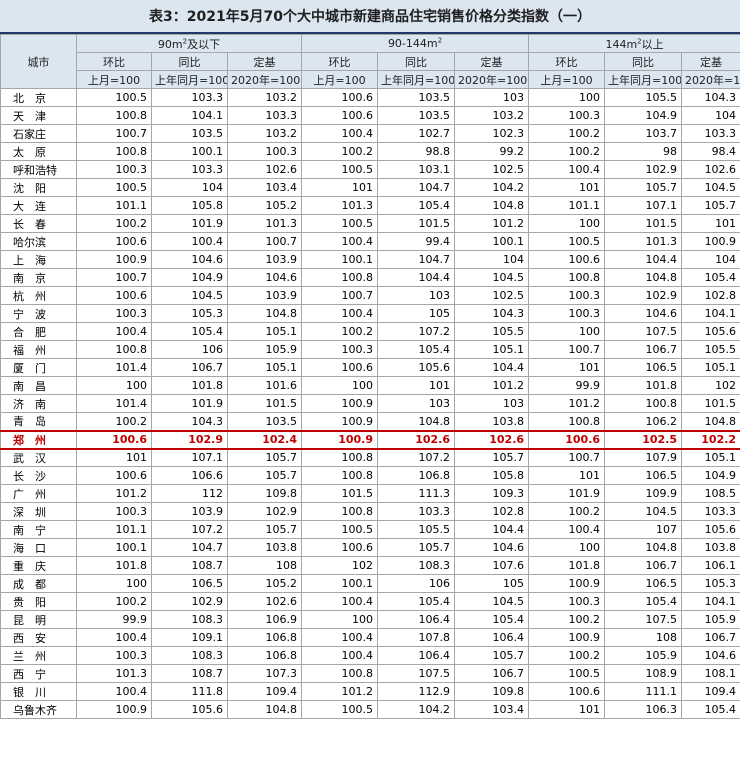 Image resolution: width=740 pixels, height=772 pixels. I want to click on city-cell: 宁 波, so click(38, 313).